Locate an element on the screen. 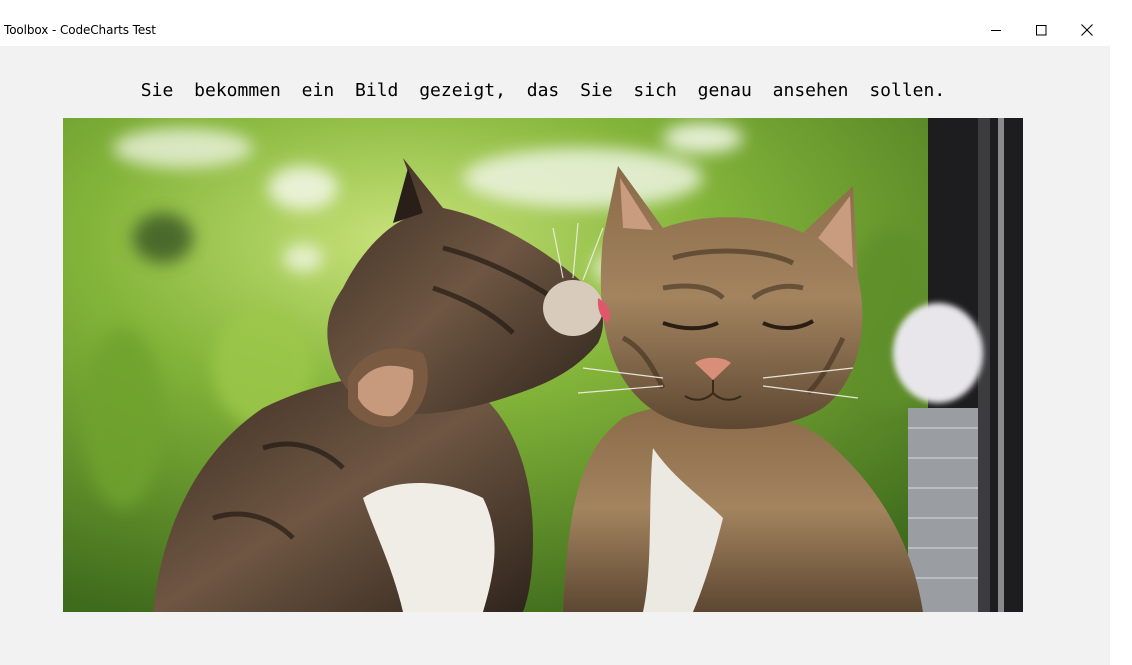 Image resolution: width=1132 pixels, height=665 pixels. minimize-icon is located at coordinates (996, 30).